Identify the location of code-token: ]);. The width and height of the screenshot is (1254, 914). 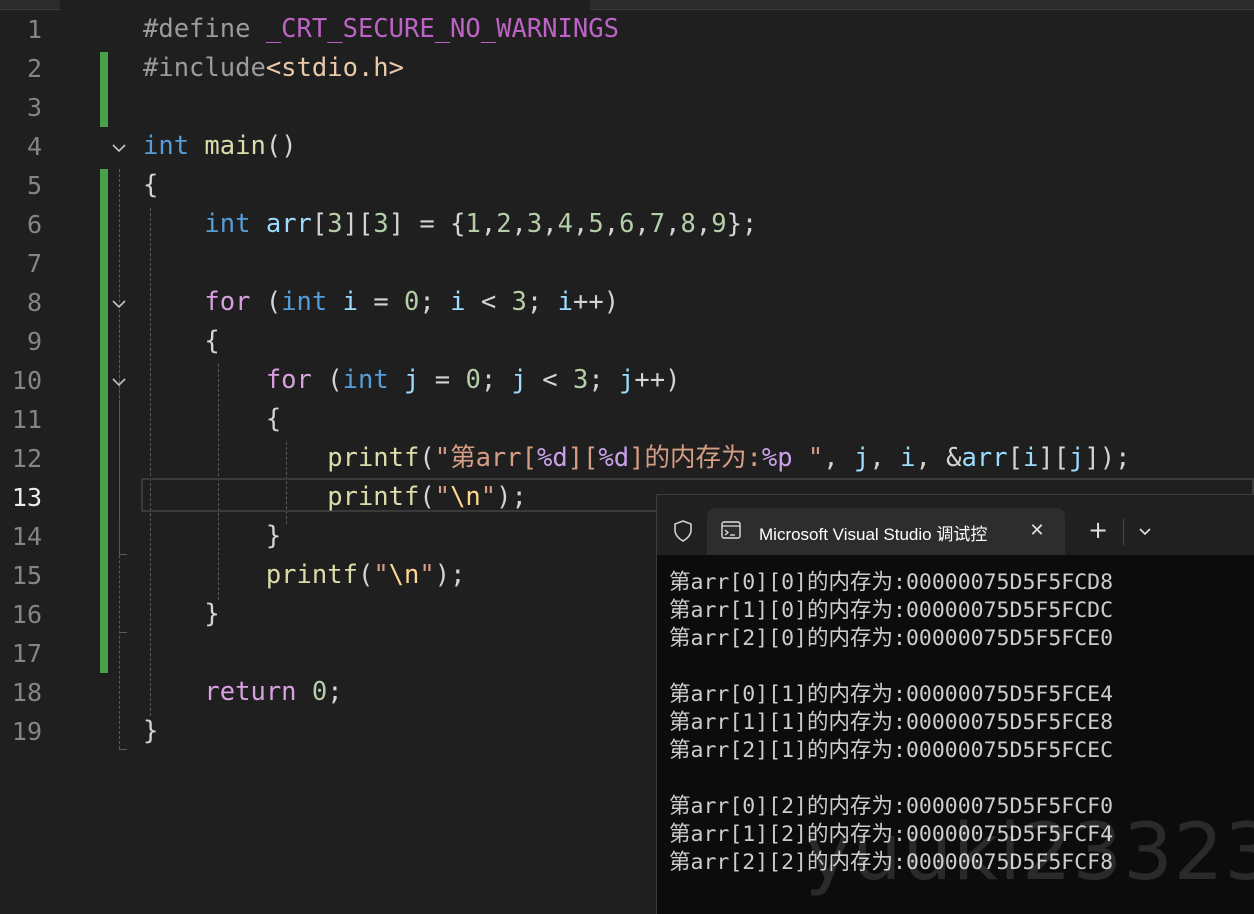
(1107, 458).